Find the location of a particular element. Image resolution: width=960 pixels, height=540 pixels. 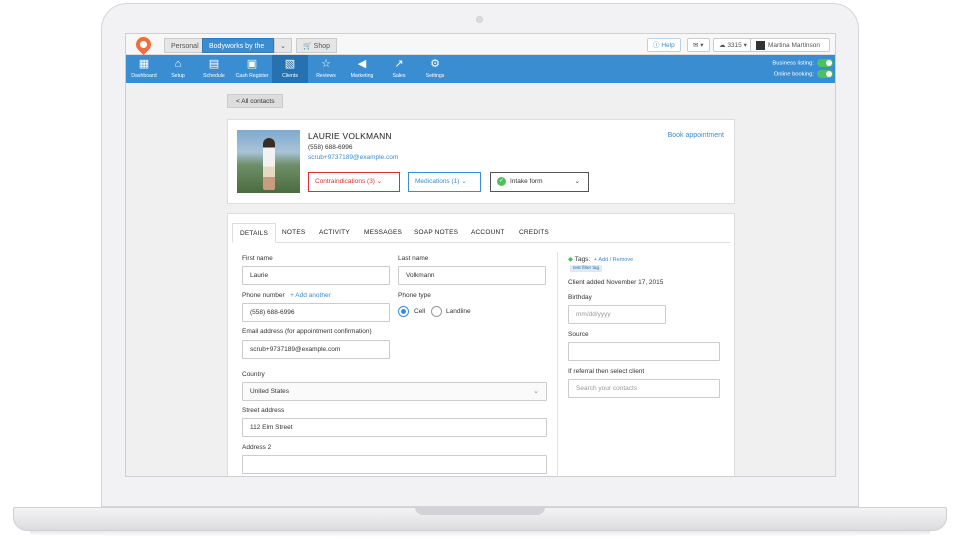

source-label: Source is located at coordinates (578, 334).